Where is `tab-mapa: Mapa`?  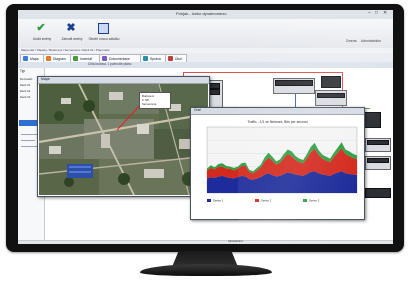
tab-mapa: Mapa is located at coordinates (32, 58).